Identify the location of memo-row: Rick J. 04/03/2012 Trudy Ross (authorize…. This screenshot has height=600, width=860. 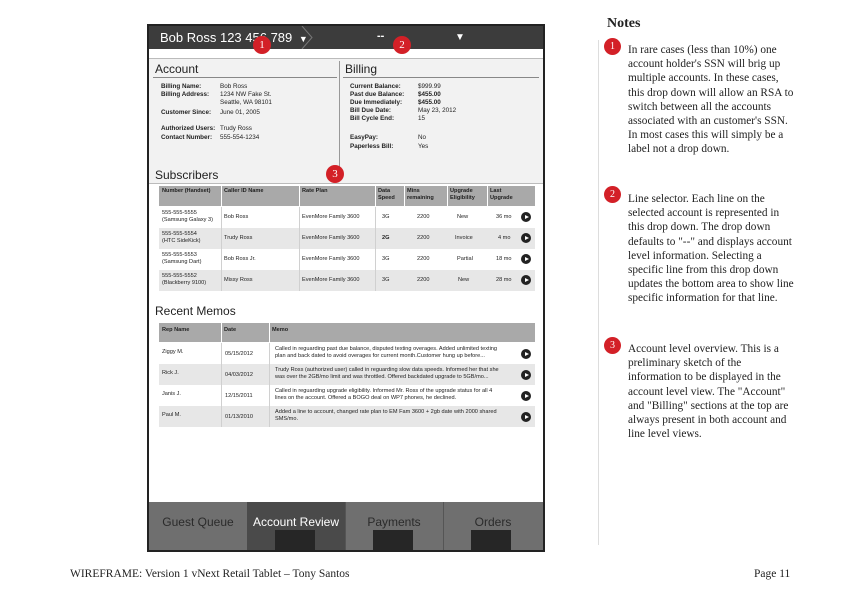
(347, 374).